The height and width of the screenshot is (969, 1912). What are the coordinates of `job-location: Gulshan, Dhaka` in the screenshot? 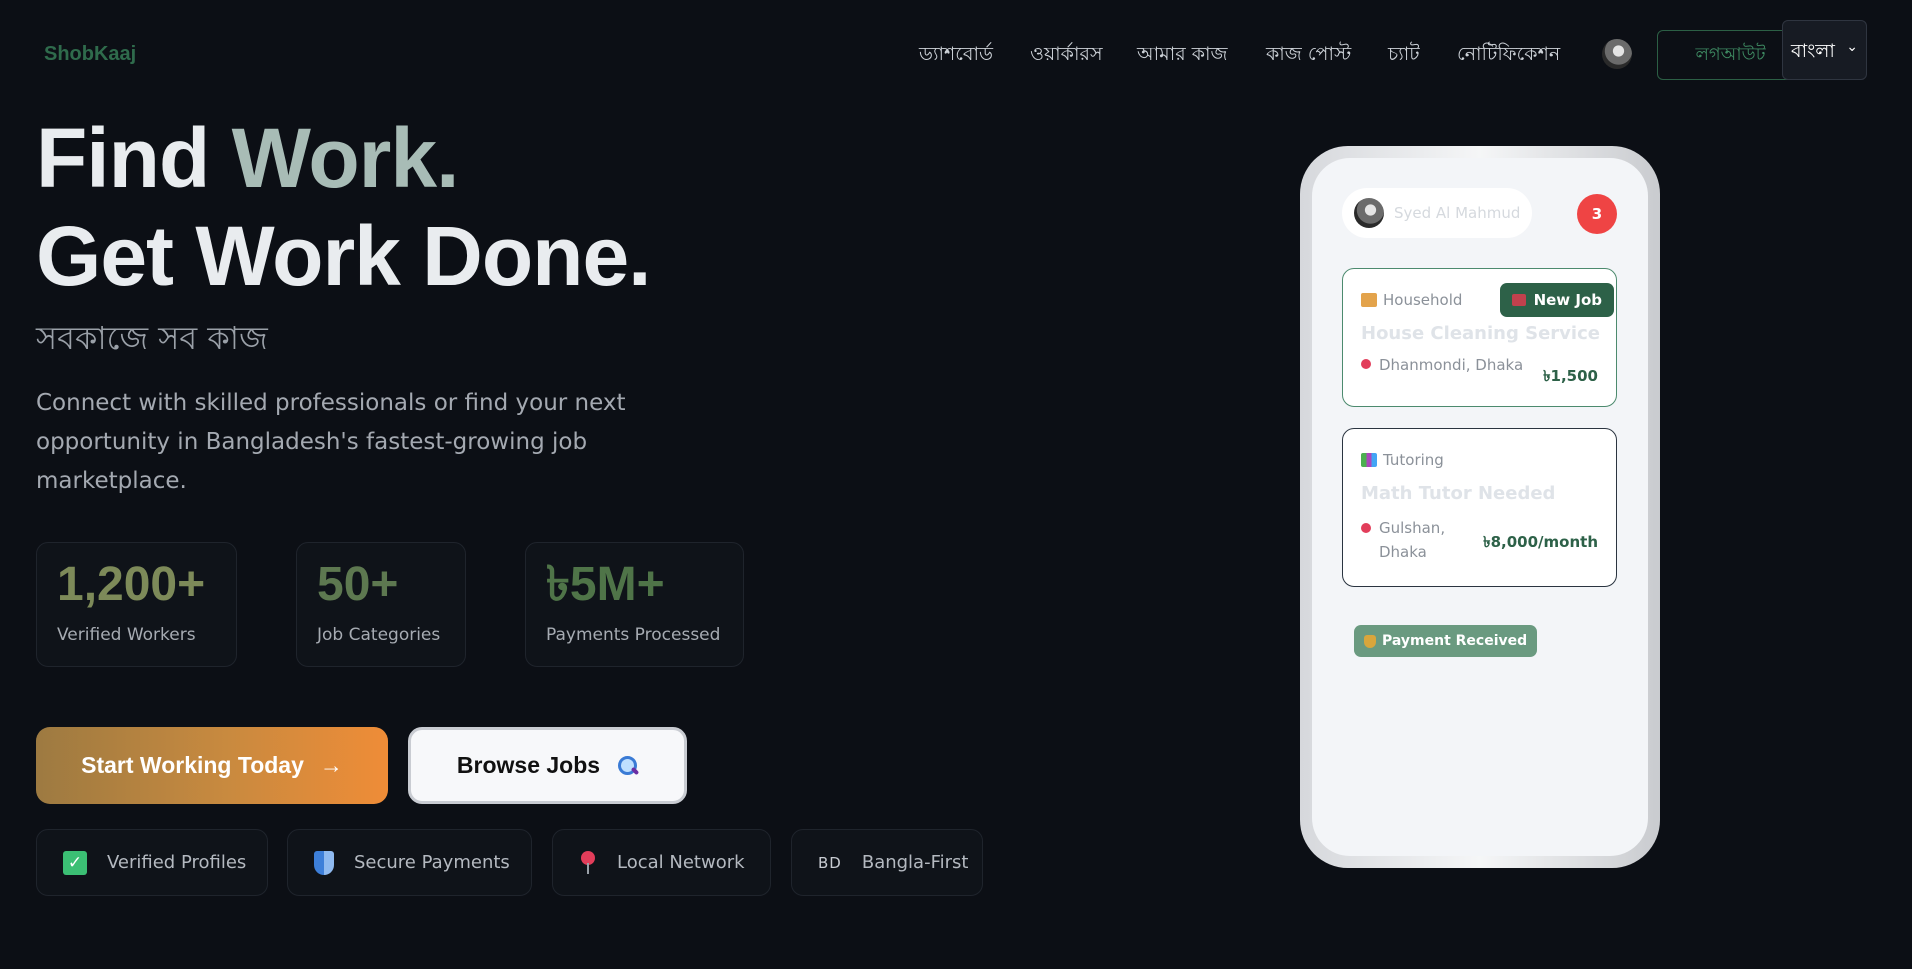 It's located at (1416, 540).